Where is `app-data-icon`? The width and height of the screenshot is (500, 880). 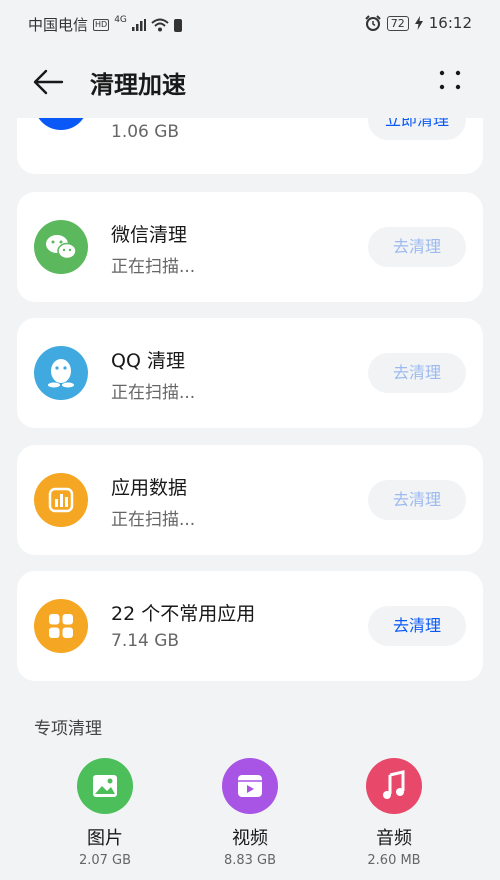
app-data-icon is located at coordinates (61, 500).